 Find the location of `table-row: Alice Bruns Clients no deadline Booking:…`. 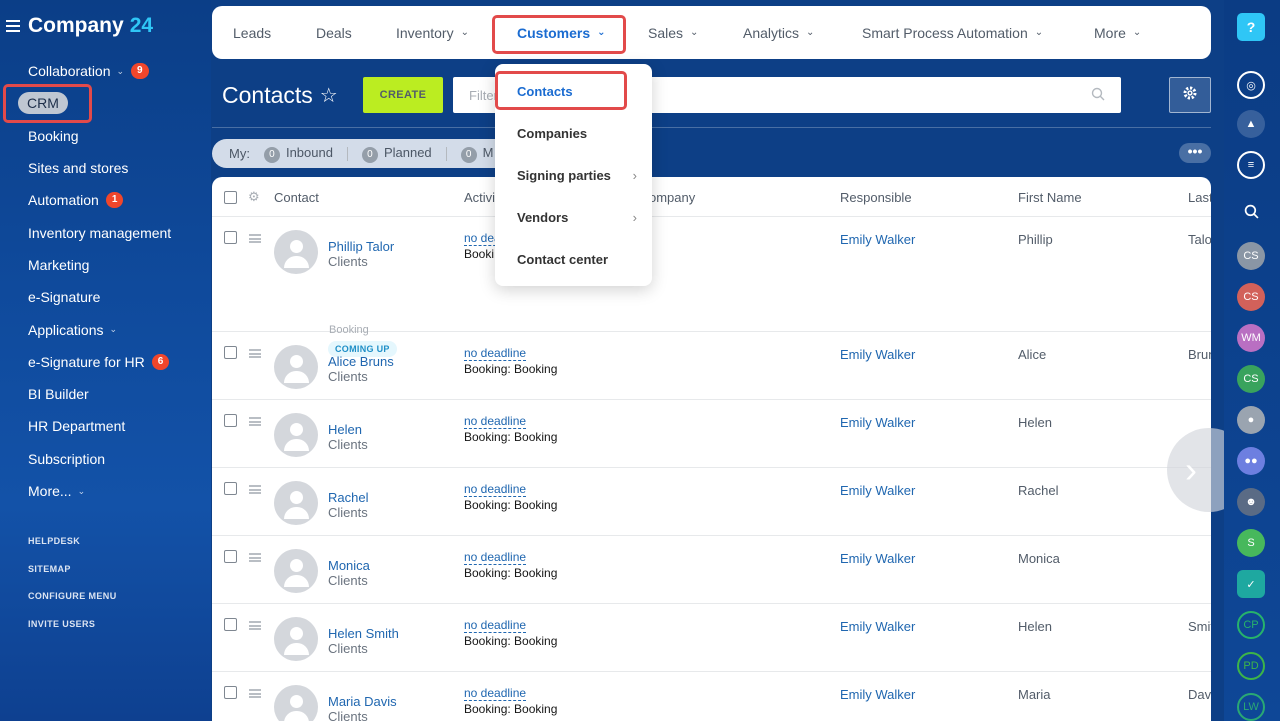

table-row: Alice Bruns Clients no deadline Booking:… is located at coordinates (711, 366).